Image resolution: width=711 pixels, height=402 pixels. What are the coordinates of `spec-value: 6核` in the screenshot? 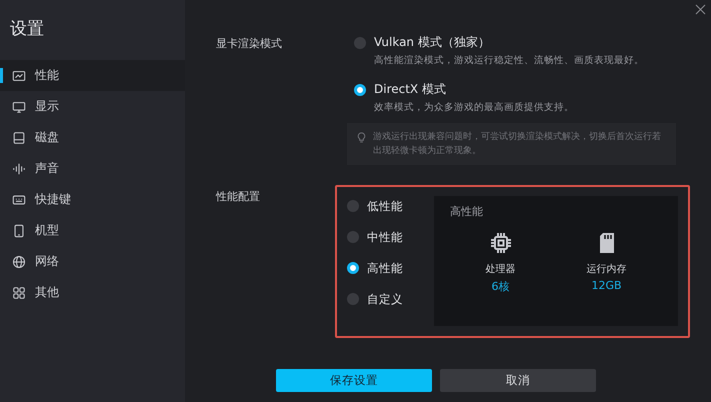 It's located at (501, 286).